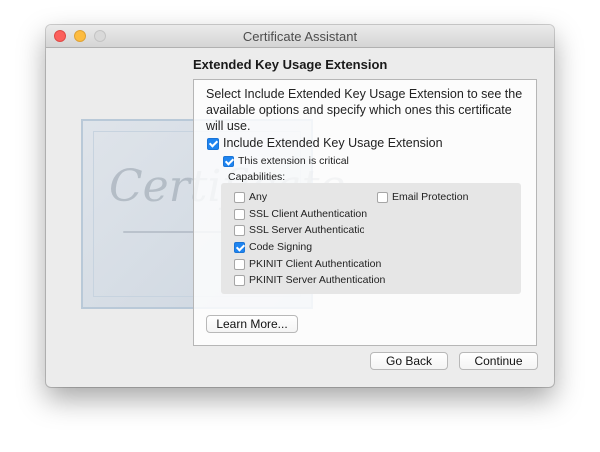  Describe the element at coordinates (258, 197) in the screenshot. I see `capability-any-label: Any` at that location.